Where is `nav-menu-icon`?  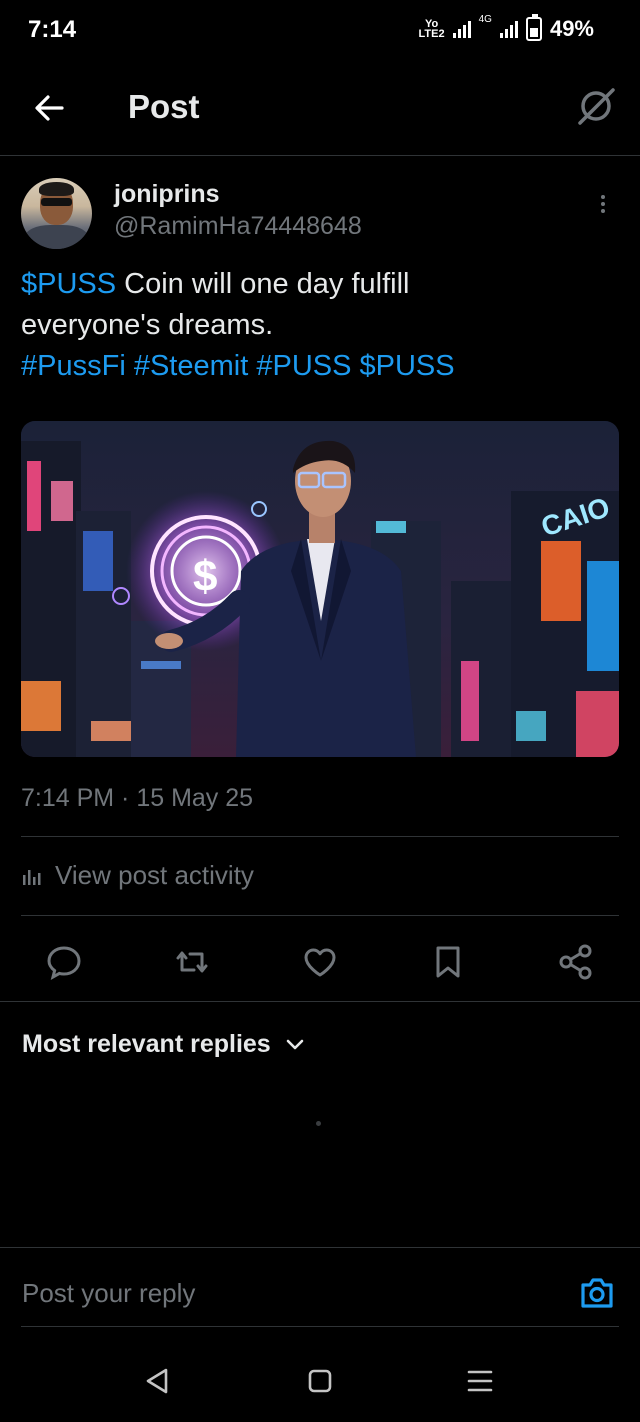 nav-menu-icon is located at coordinates (480, 1381).